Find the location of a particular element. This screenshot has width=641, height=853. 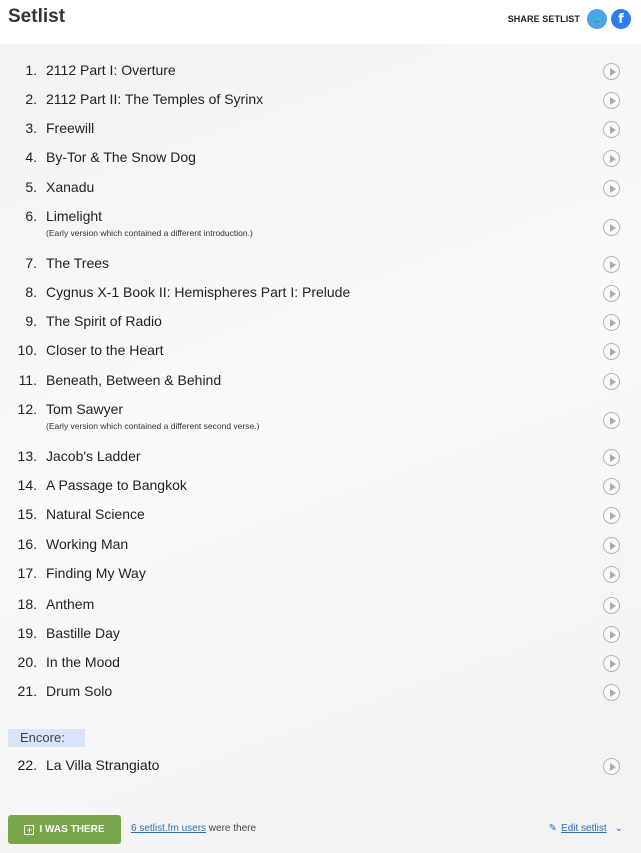

song-title: Finding My Way is located at coordinates (96, 573).